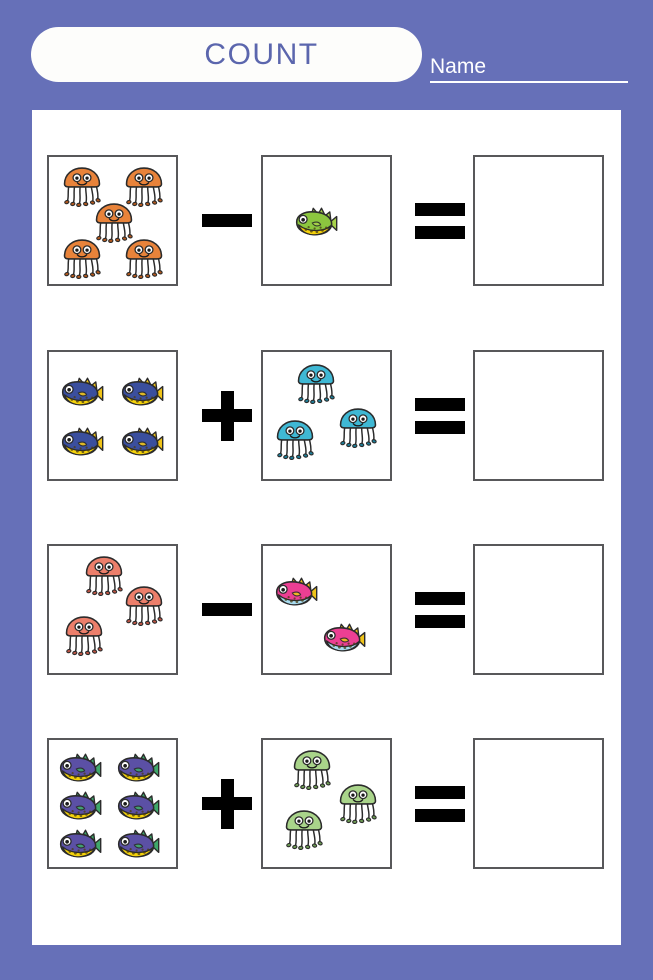  What do you see at coordinates (458, 66) in the screenshot?
I see `name-label: Name` at bounding box center [458, 66].